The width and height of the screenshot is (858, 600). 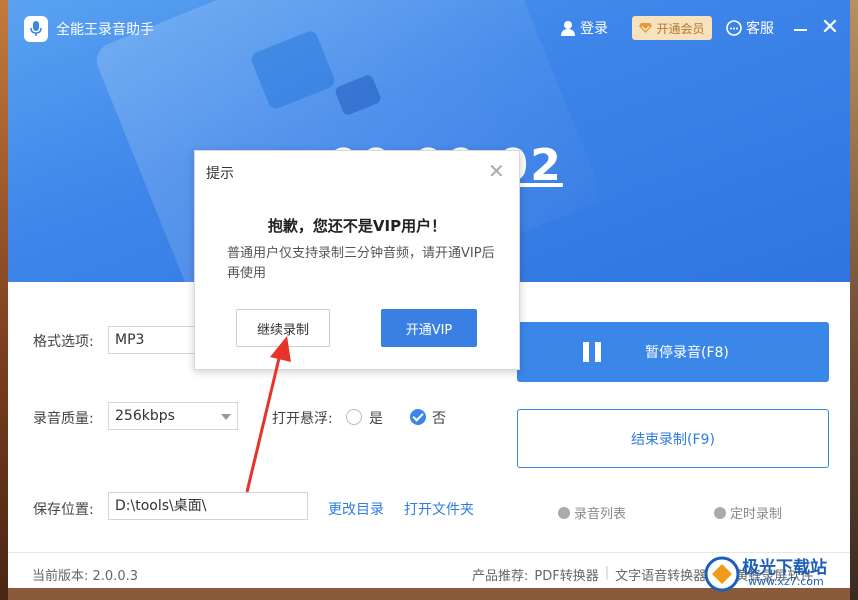 What do you see at coordinates (722, 574) in the screenshot?
I see `watermark-logo-icon` at bounding box center [722, 574].